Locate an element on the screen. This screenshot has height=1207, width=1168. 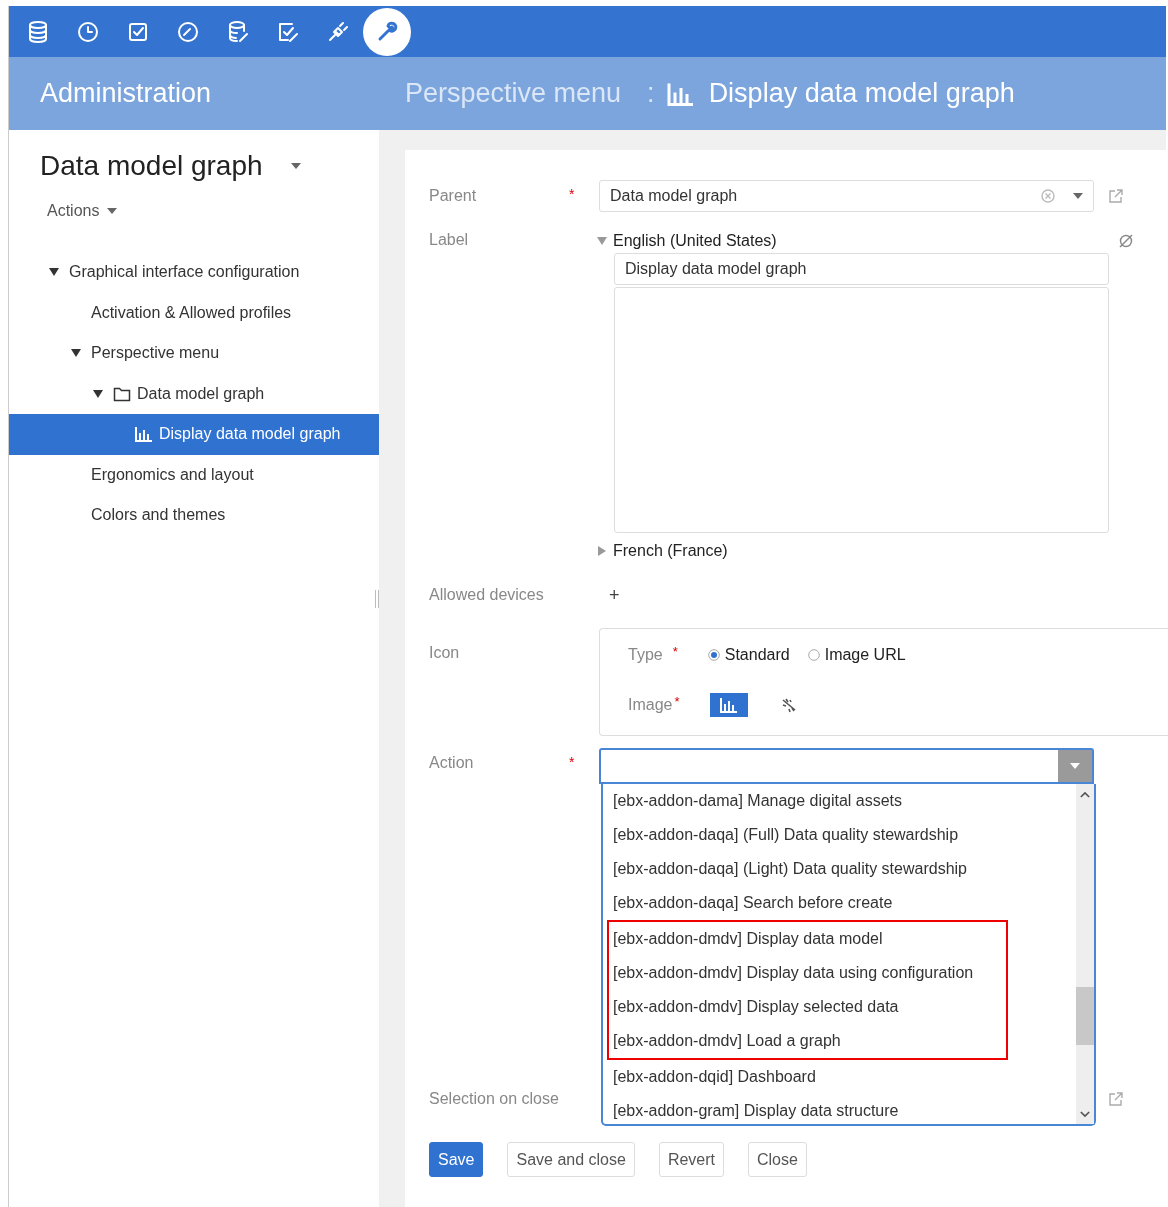
add-button: + is located at coordinates (619, 595).